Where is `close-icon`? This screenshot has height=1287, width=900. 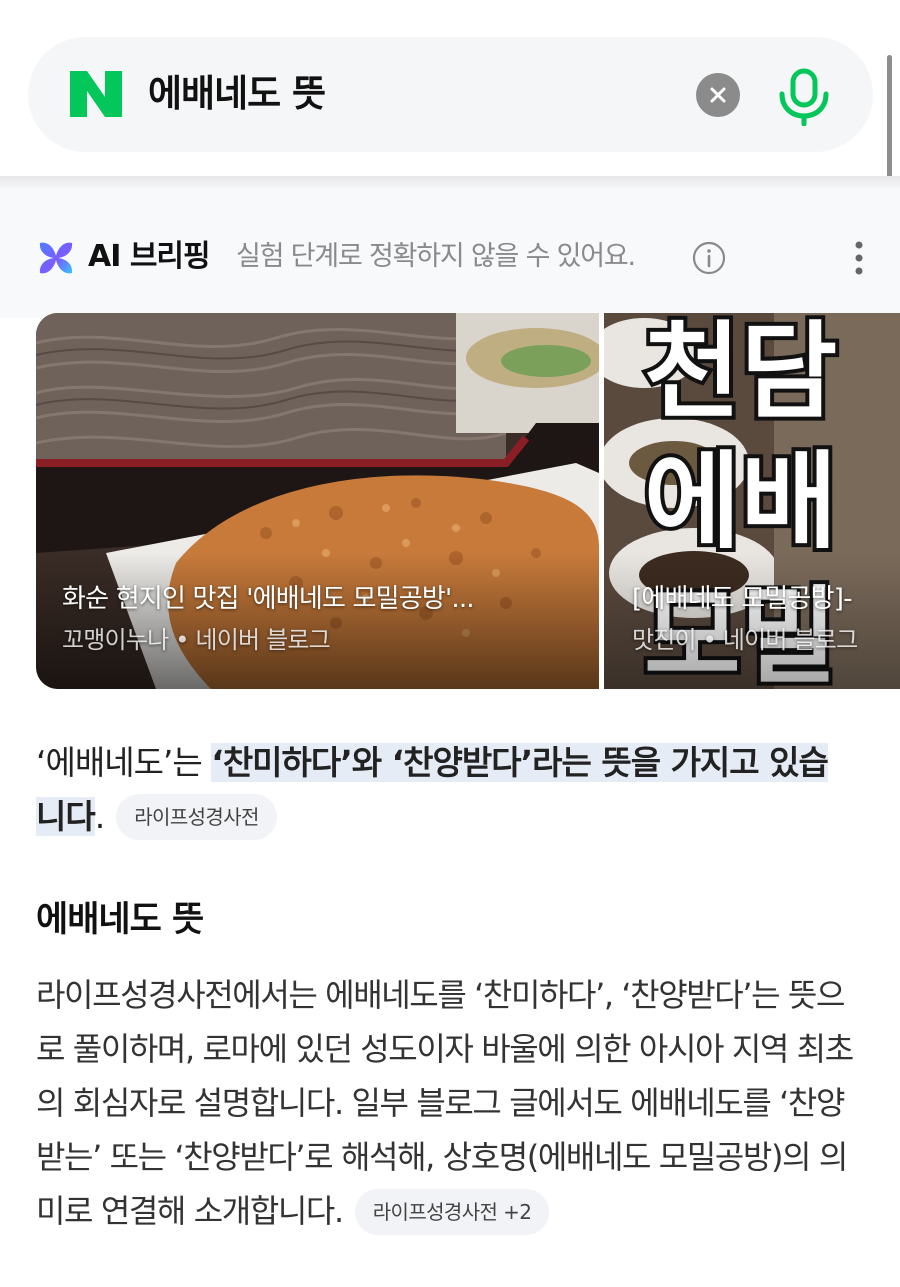
close-icon is located at coordinates (718, 95).